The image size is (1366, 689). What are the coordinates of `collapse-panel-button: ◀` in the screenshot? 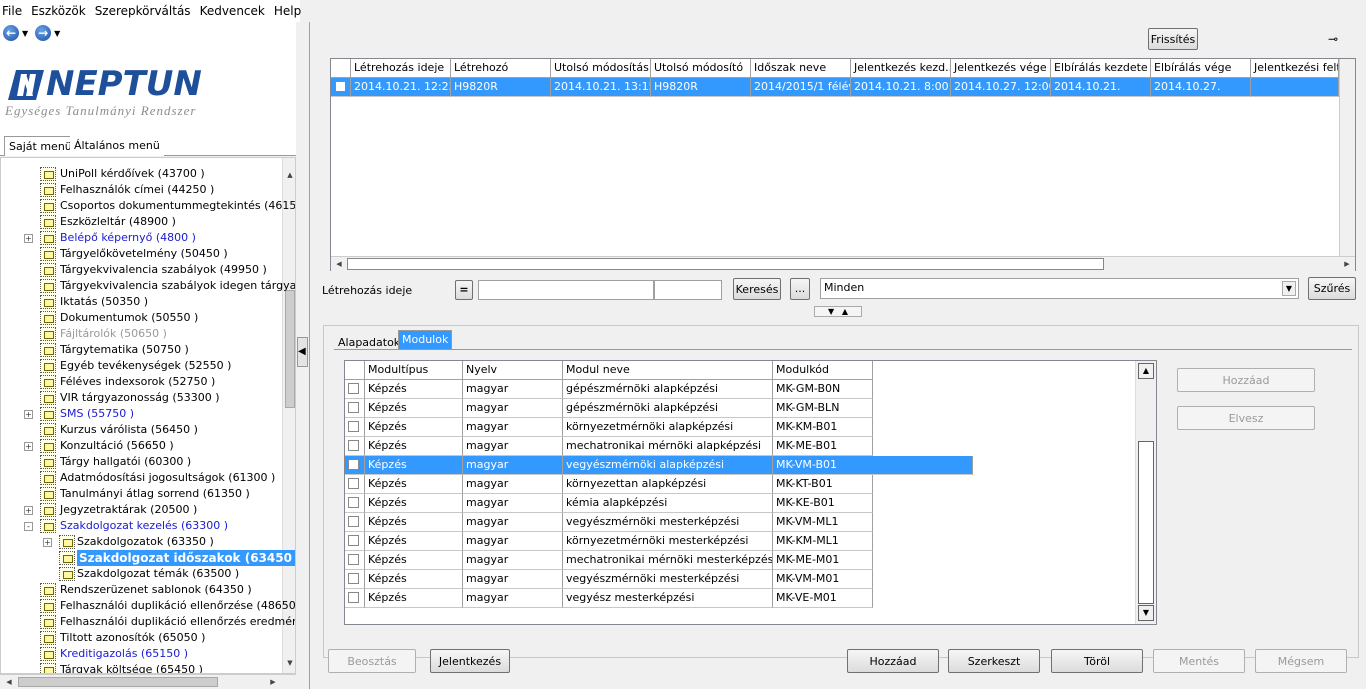 It's located at (302, 352).